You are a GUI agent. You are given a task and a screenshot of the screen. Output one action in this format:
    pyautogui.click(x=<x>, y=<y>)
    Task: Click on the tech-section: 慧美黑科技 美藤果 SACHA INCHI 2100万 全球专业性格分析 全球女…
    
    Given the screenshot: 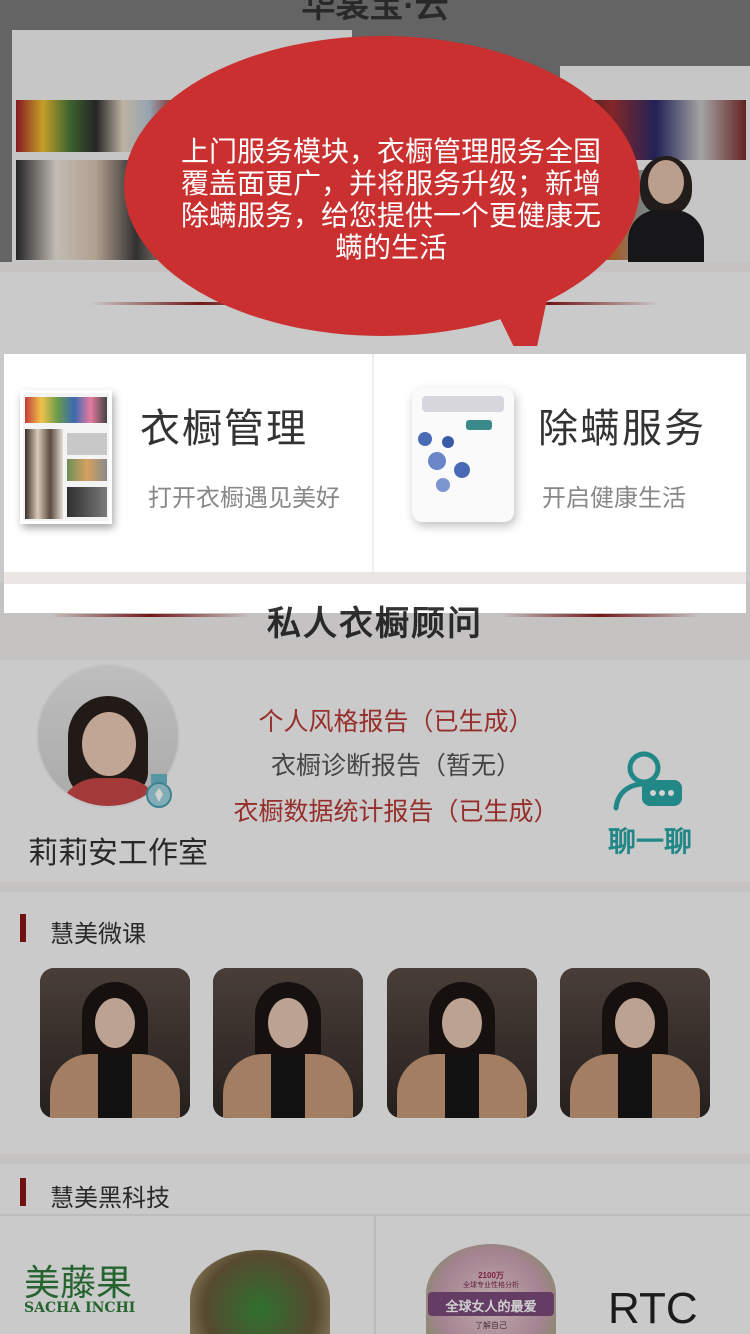 What is the action you would take?
    pyautogui.click(x=375, y=1249)
    